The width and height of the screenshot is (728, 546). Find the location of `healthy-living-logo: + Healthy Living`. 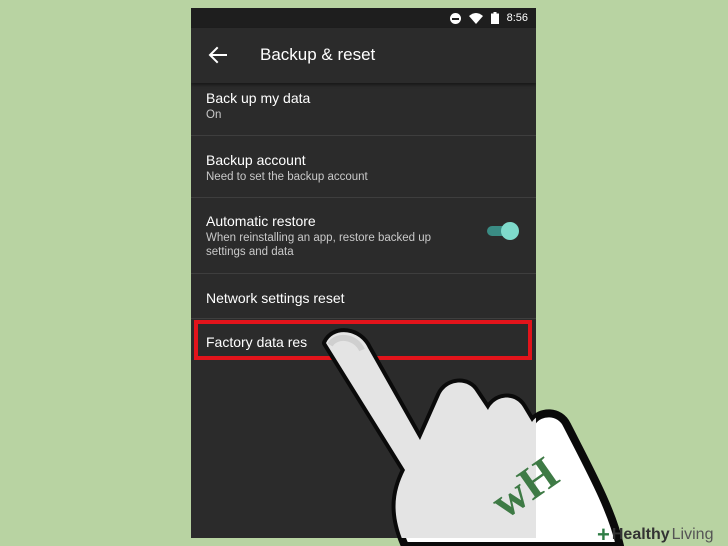

healthy-living-logo: + Healthy Living is located at coordinates (655, 535).